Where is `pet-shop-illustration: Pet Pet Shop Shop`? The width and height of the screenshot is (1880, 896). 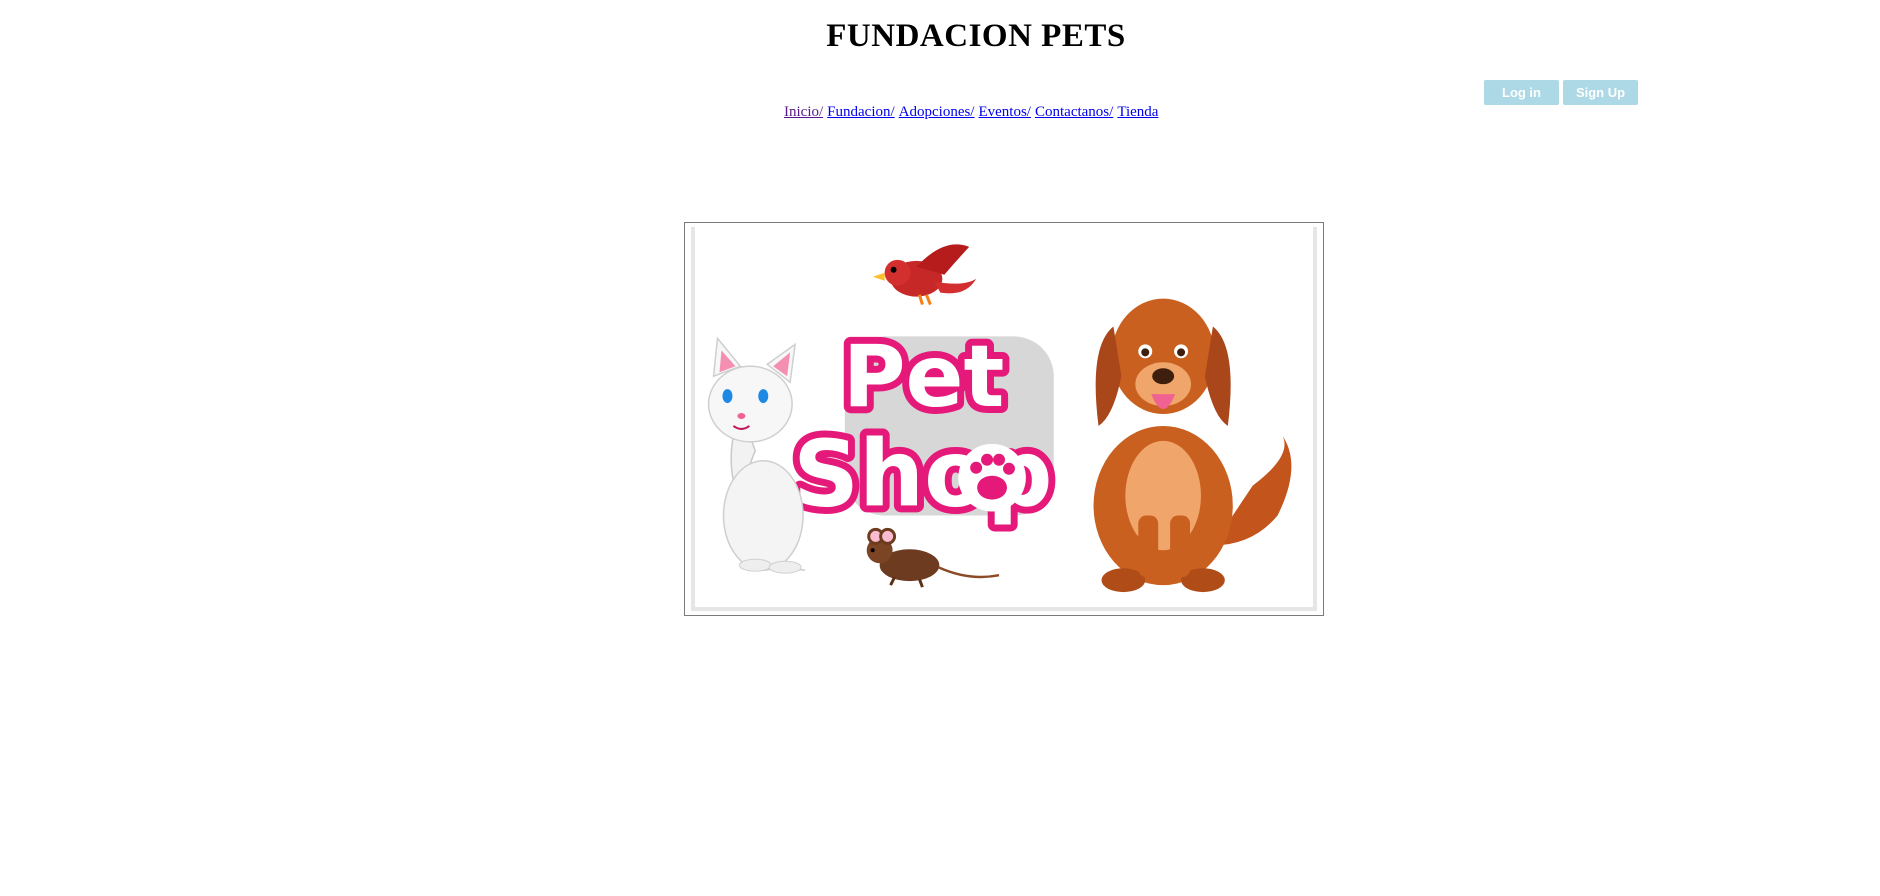
pet-shop-illustration: Pet Pet Shop Shop is located at coordinates (999, 418).